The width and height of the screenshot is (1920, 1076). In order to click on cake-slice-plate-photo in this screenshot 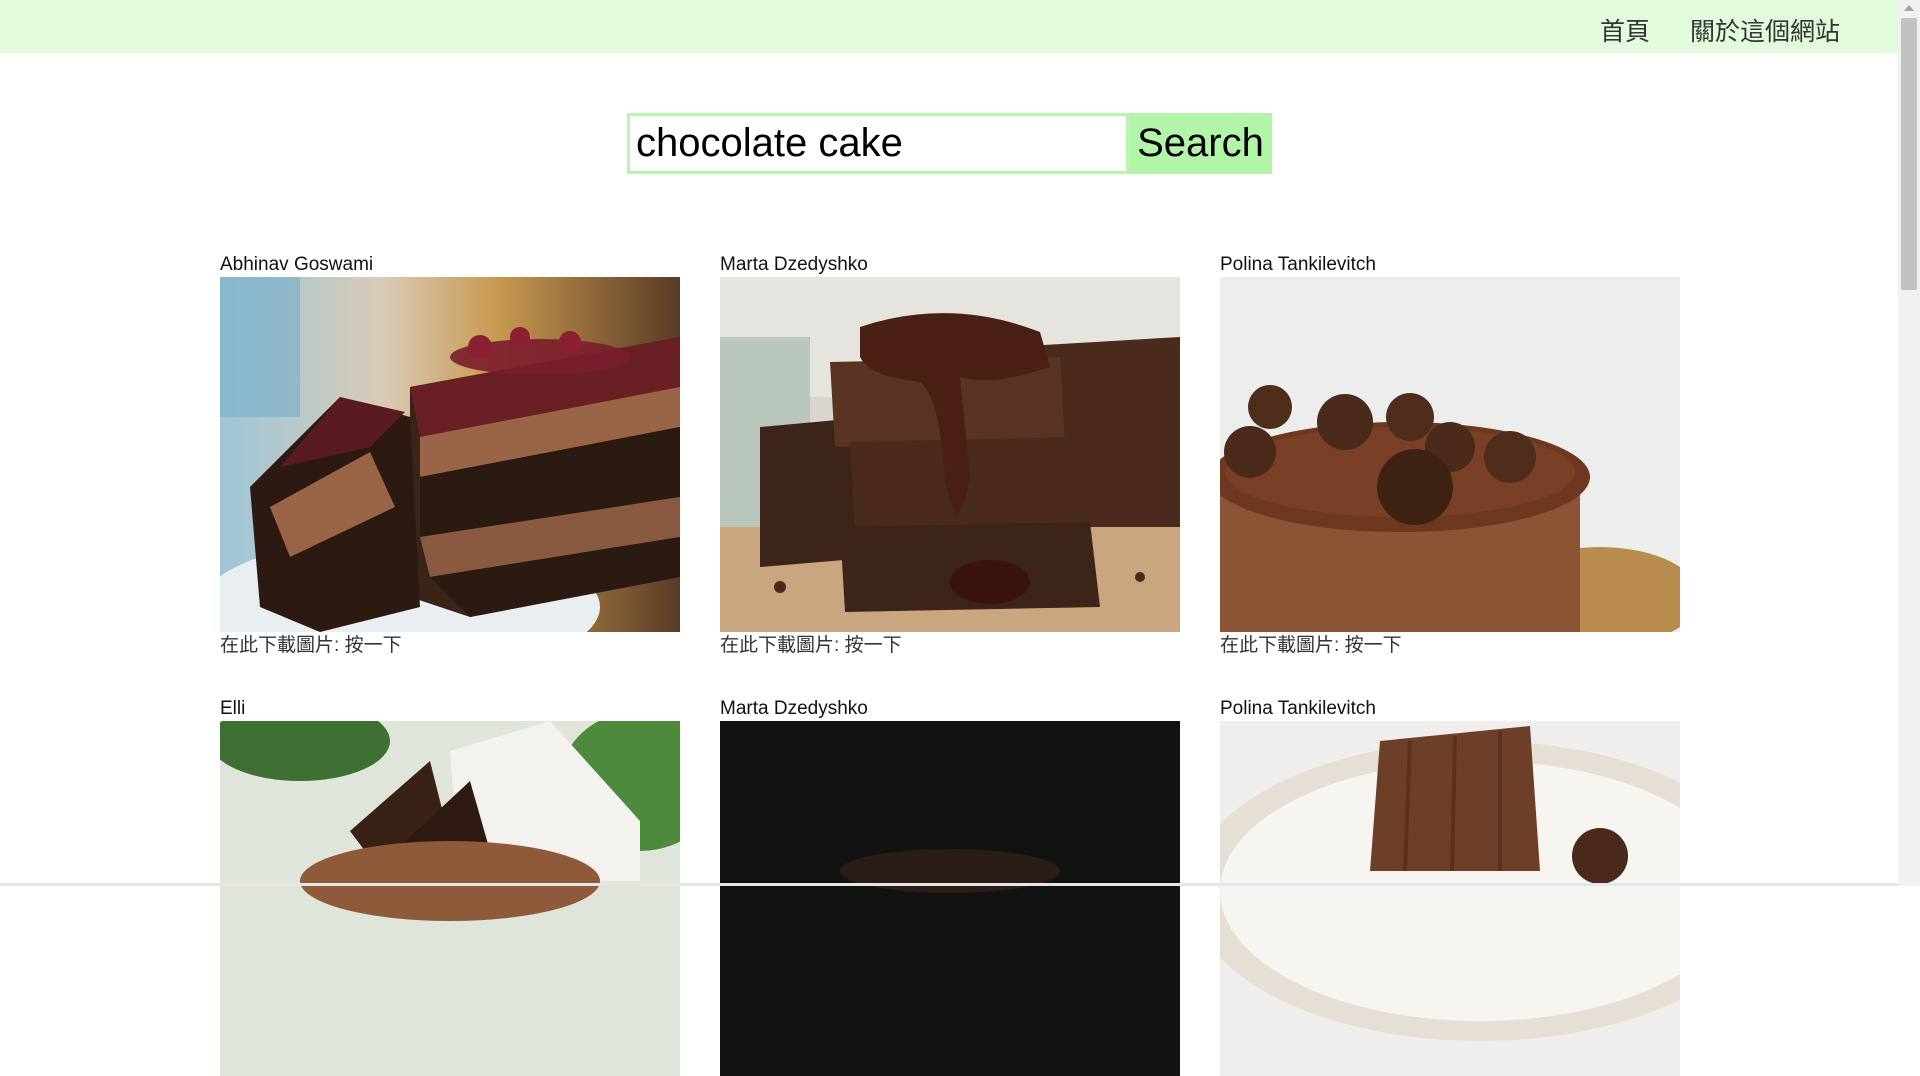, I will do `click(1450, 898)`.